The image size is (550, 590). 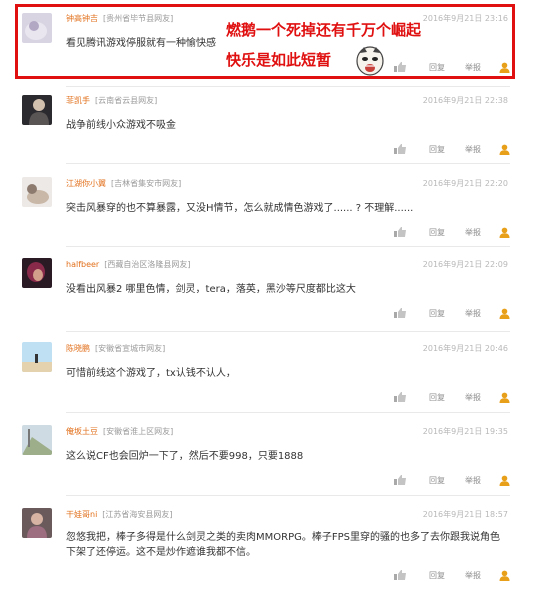 What do you see at coordinates (121, 125) in the screenshot?
I see `comment-text: 战争前线小众游戏不吸金` at bounding box center [121, 125].